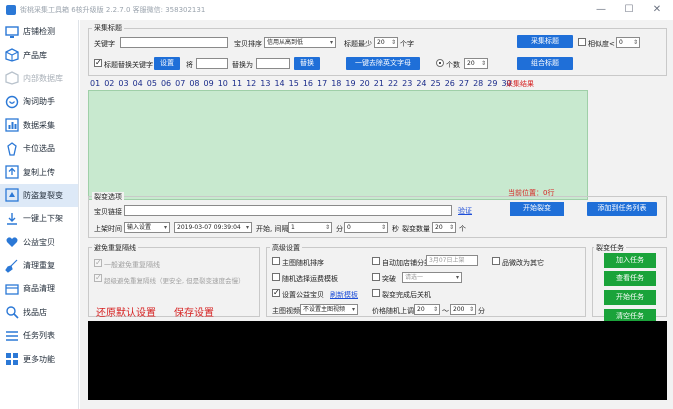  Describe the element at coordinates (98, 277) in the screenshot. I see `super-dedupe-checkbox` at that location.